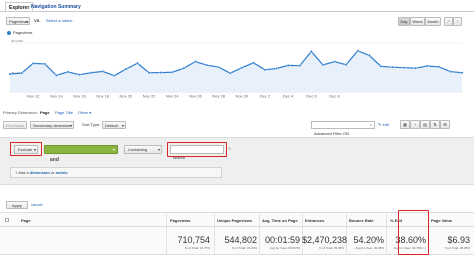  Describe the element at coordinates (15, 125) in the screenshot. I see `plot-rows-button: Plot Rows` at that location.